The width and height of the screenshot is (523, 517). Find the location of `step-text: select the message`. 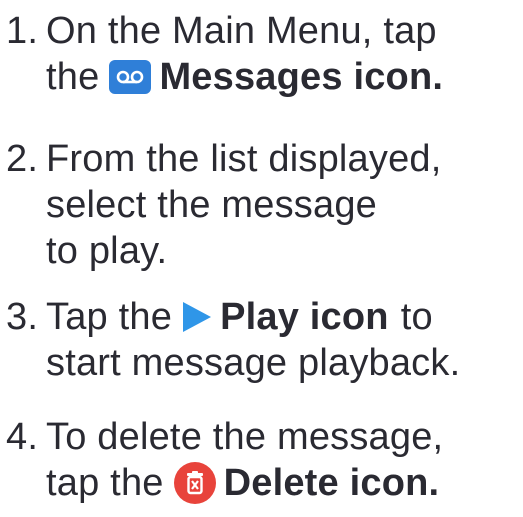

step-text: select the message is located at coordinates (211, 205).